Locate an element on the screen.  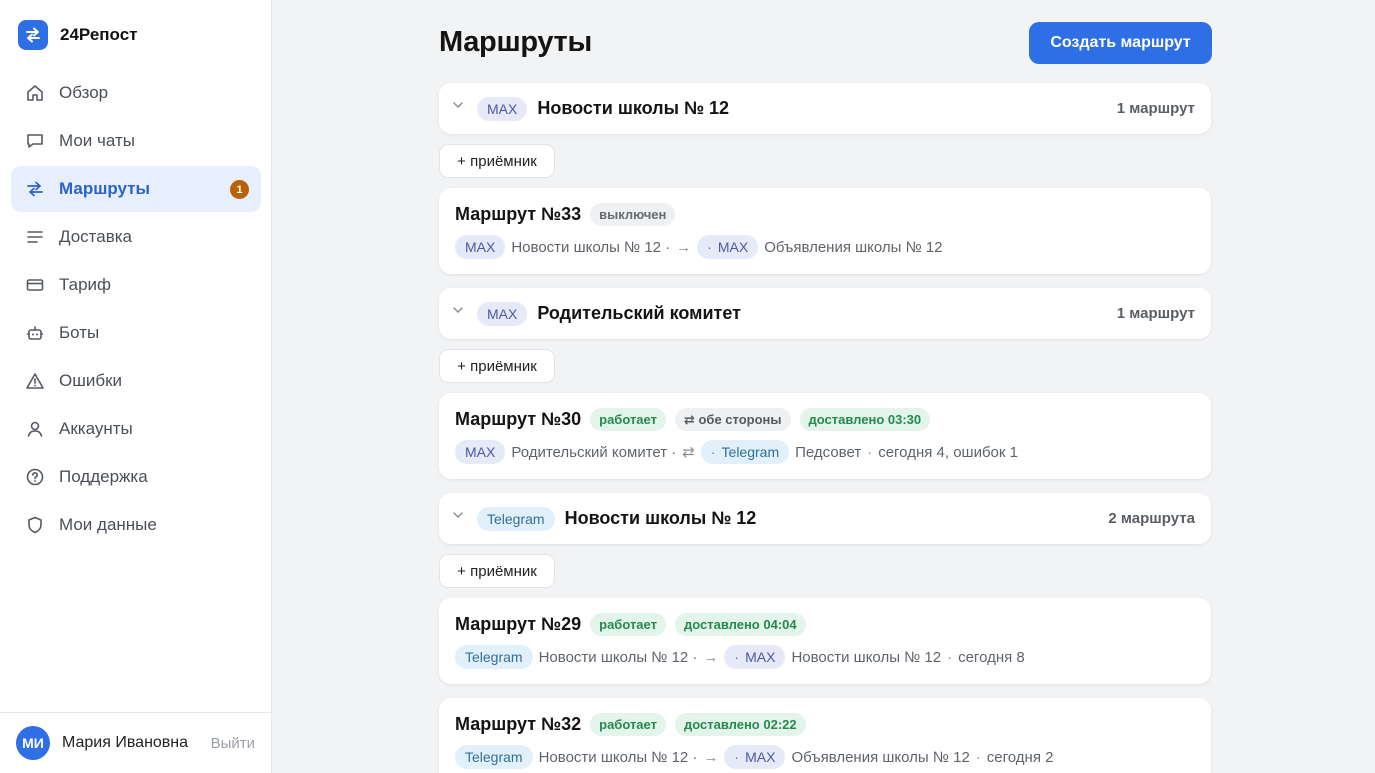
sidebar-item-label: Аккаунты is located at coordinates (96, 428).